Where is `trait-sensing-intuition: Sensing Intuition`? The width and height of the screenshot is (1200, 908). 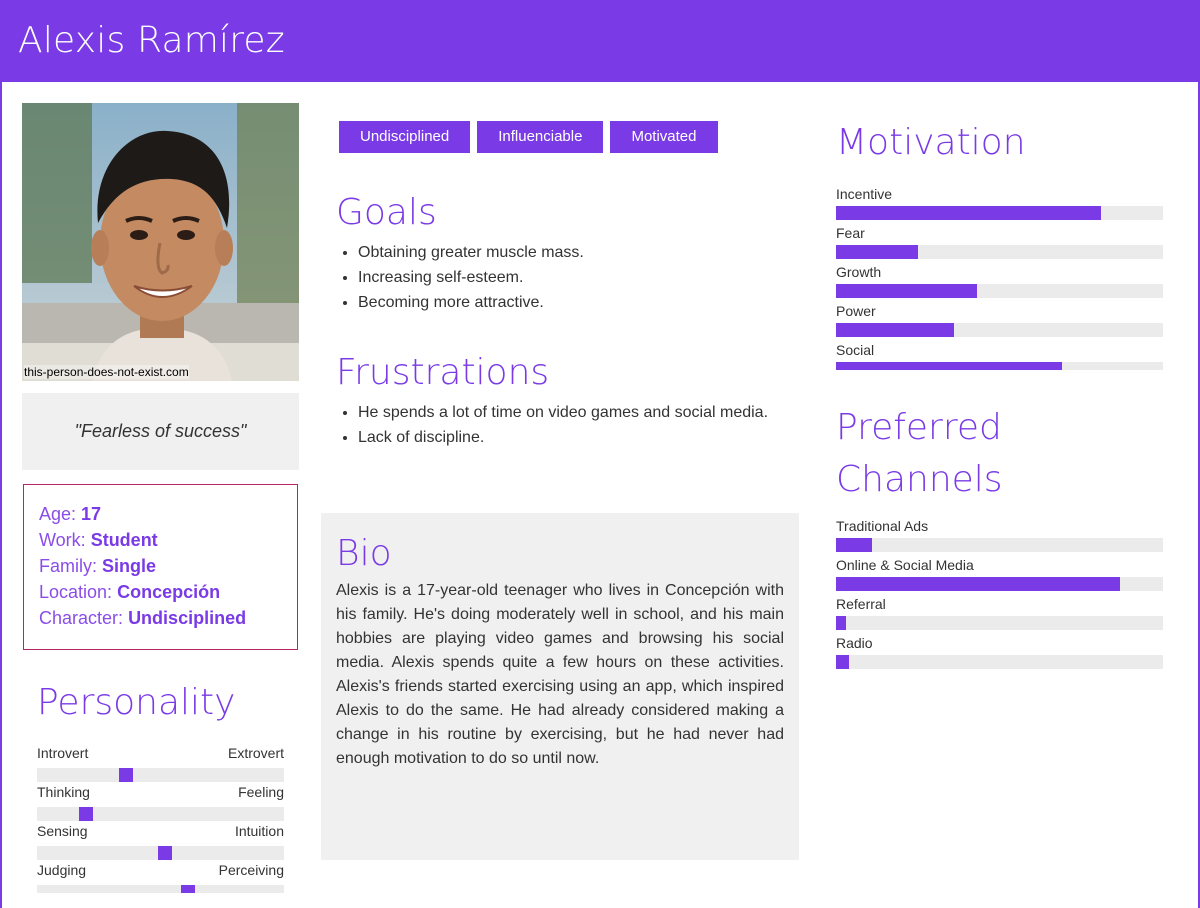 trait-sensing-intuition: Sensing Intuition is located at coordinates (160, 842).